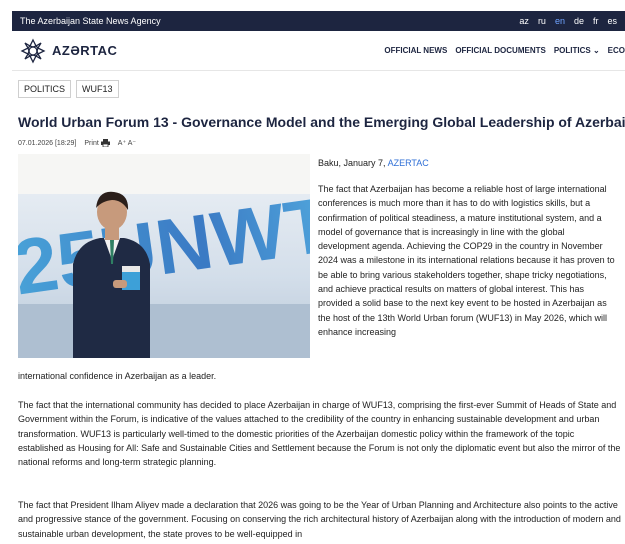  What do you see at coordinates (579, 21) in the screenshot?
I see `lang-de: de` at bounding box center [579, 21].